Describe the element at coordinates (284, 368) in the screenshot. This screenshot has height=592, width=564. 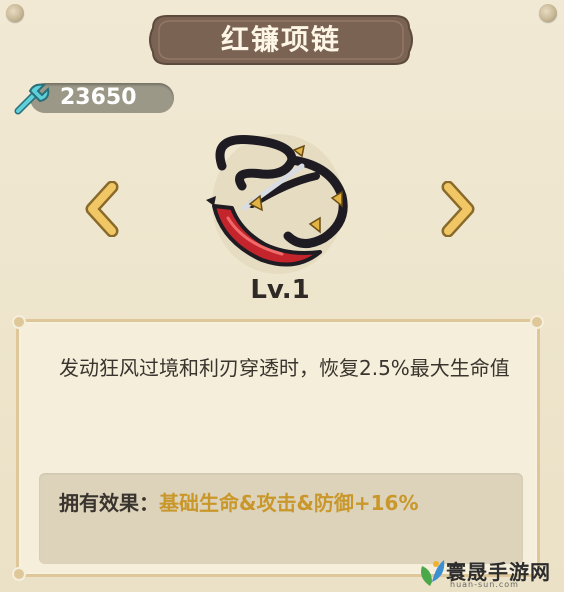
I see `item-description: 发动狂风过境和利刃穿透时，恢复2.5%最大生命值` at that location.